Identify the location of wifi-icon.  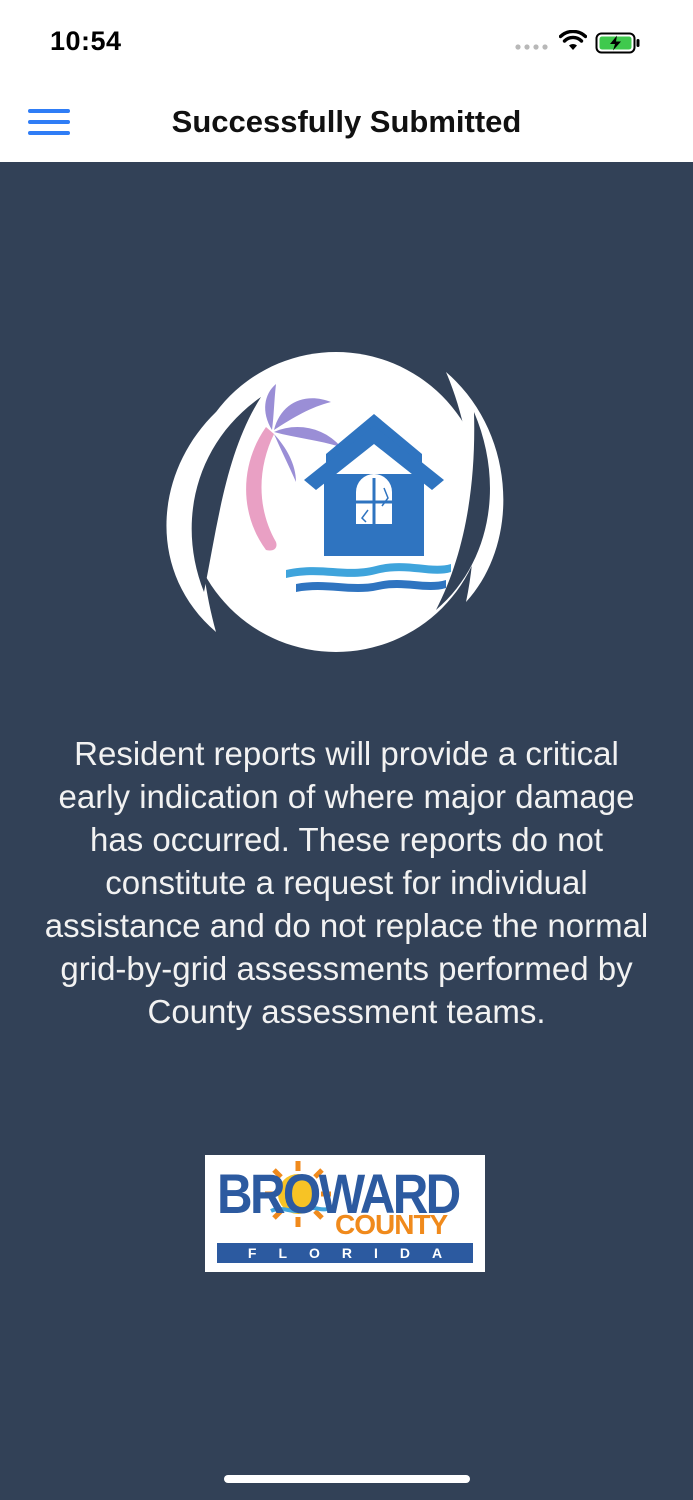
(573, 40).